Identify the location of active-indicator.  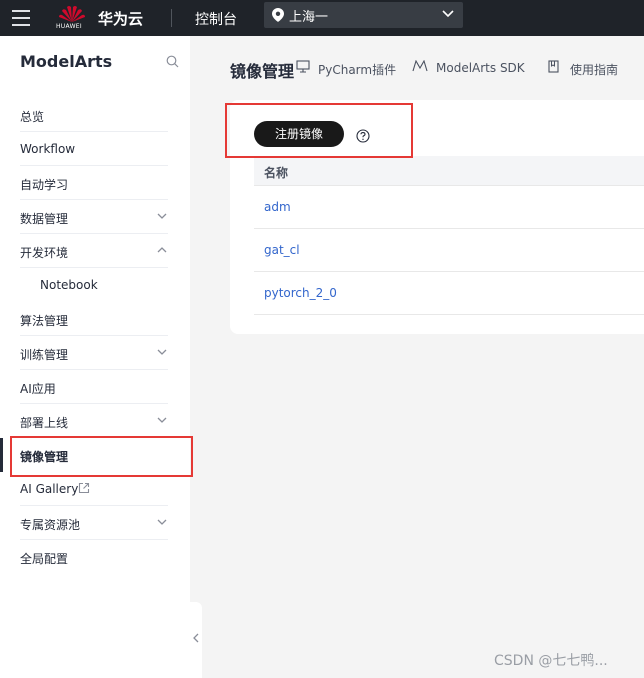
(1, 455).